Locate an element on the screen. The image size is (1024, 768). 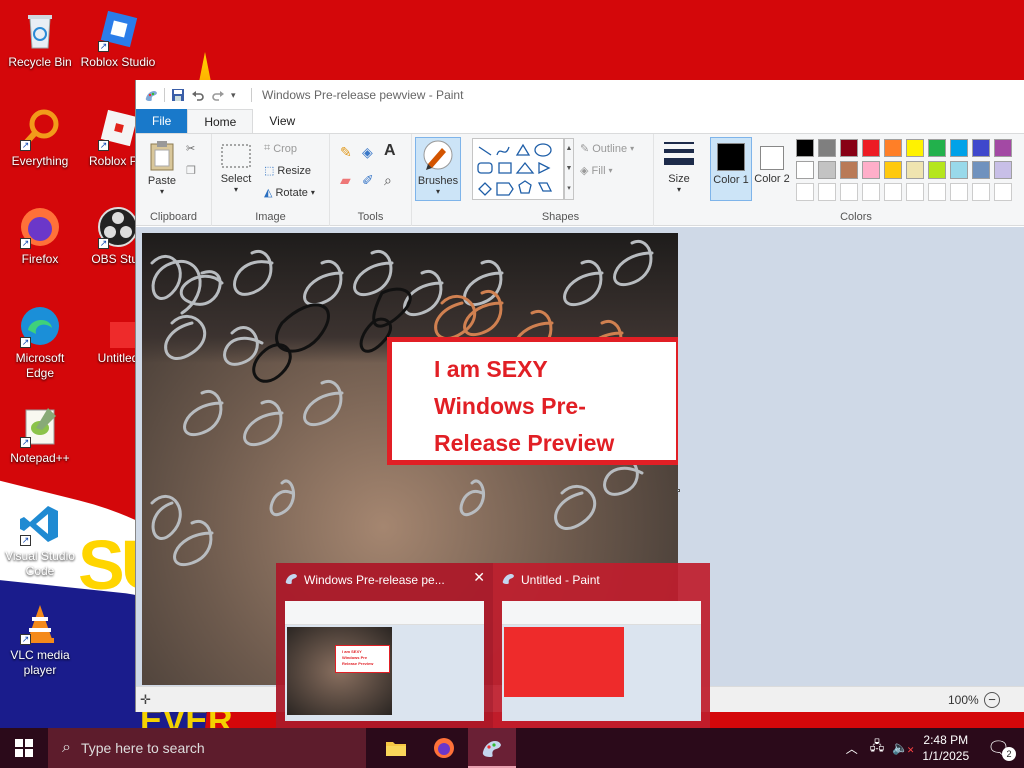
cut-button: ✂ is located at coordinates (190, 148).